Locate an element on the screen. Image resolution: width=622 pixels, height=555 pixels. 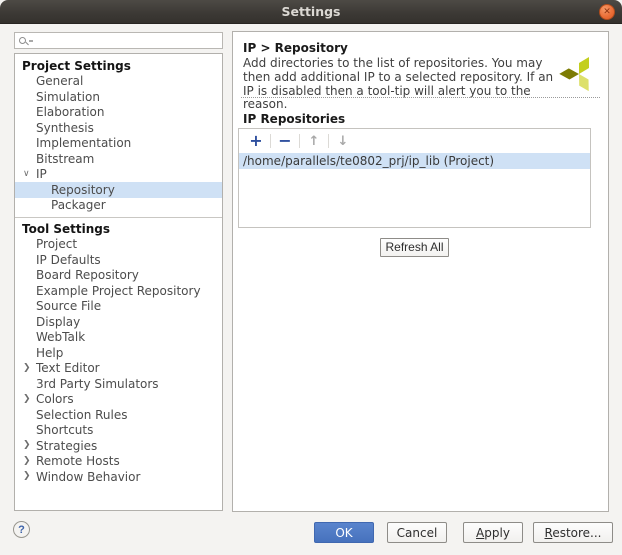
tree-item-colors: ❯ Colors is located at coordinates (118, 400).